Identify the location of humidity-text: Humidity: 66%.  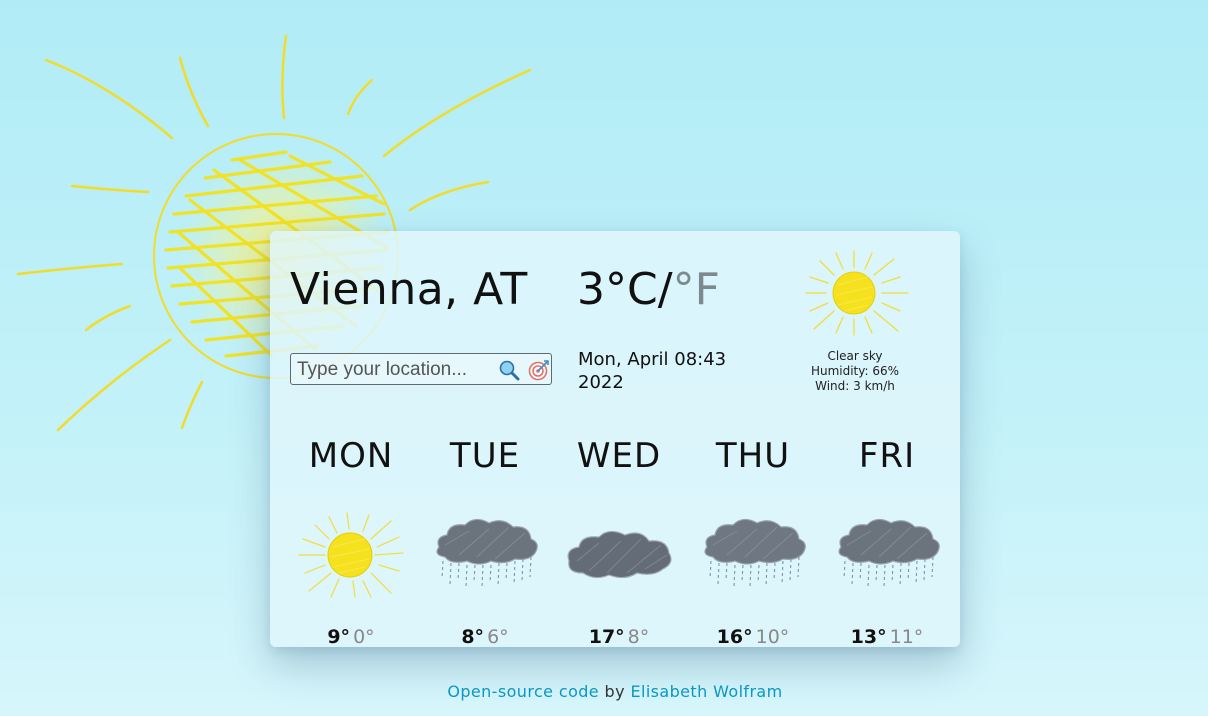
(855, 371).